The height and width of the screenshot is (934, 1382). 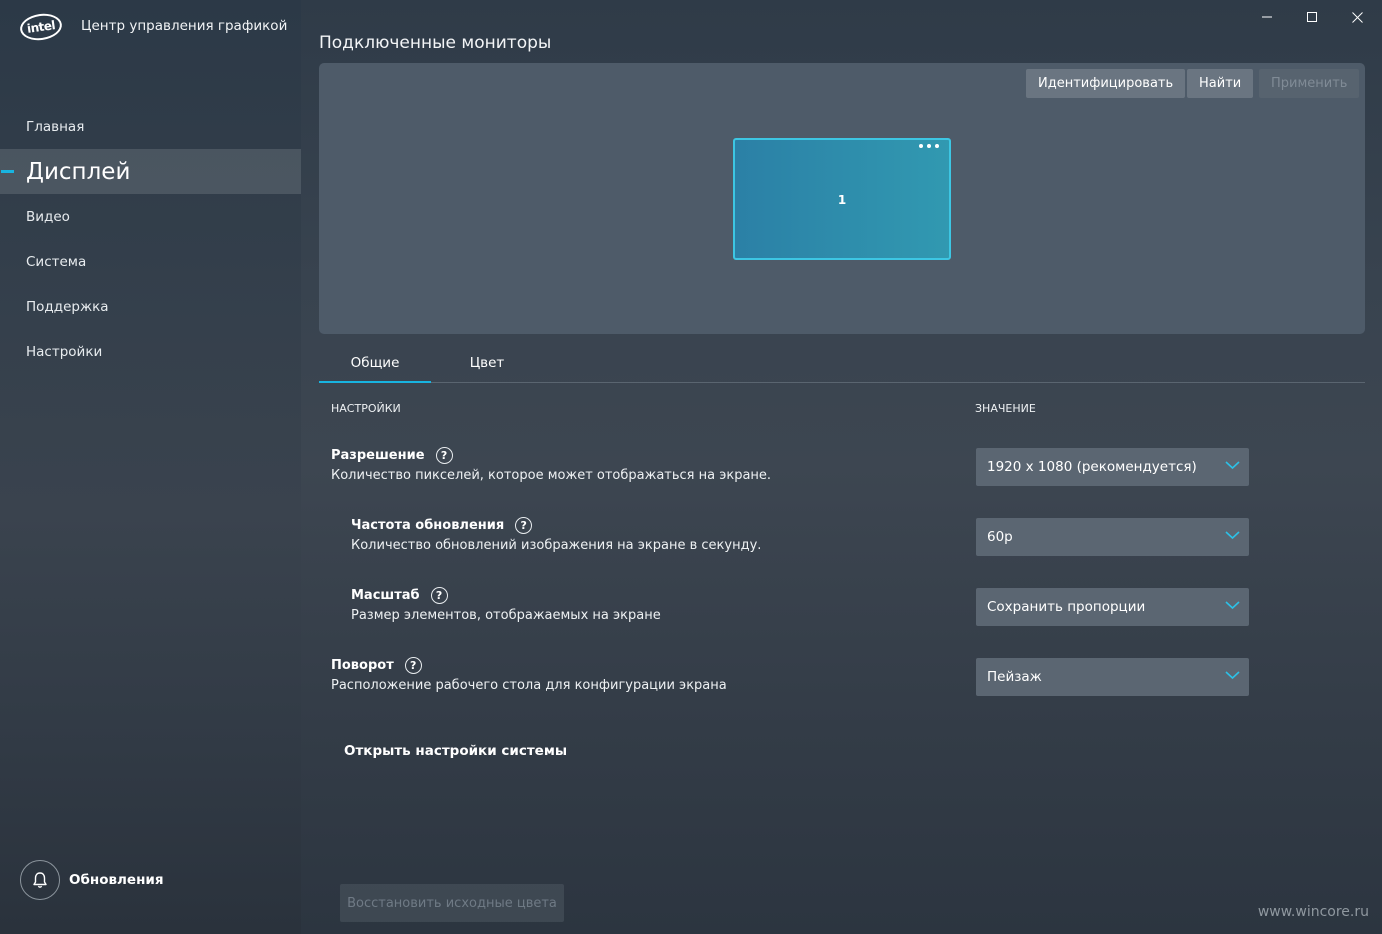 I want to click on column-header-value: ЗНАЧЕНИЕ, so click(x=1005, y=408).